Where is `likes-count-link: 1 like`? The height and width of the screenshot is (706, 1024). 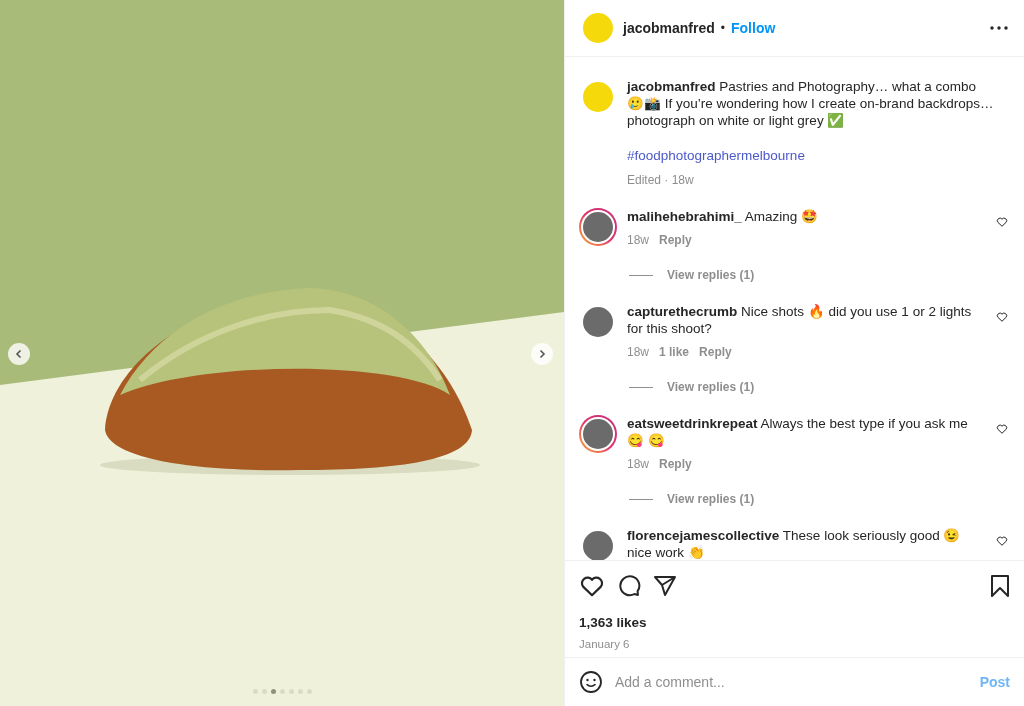 likes-count-link: 1 like is located at coordinates (674, 352).